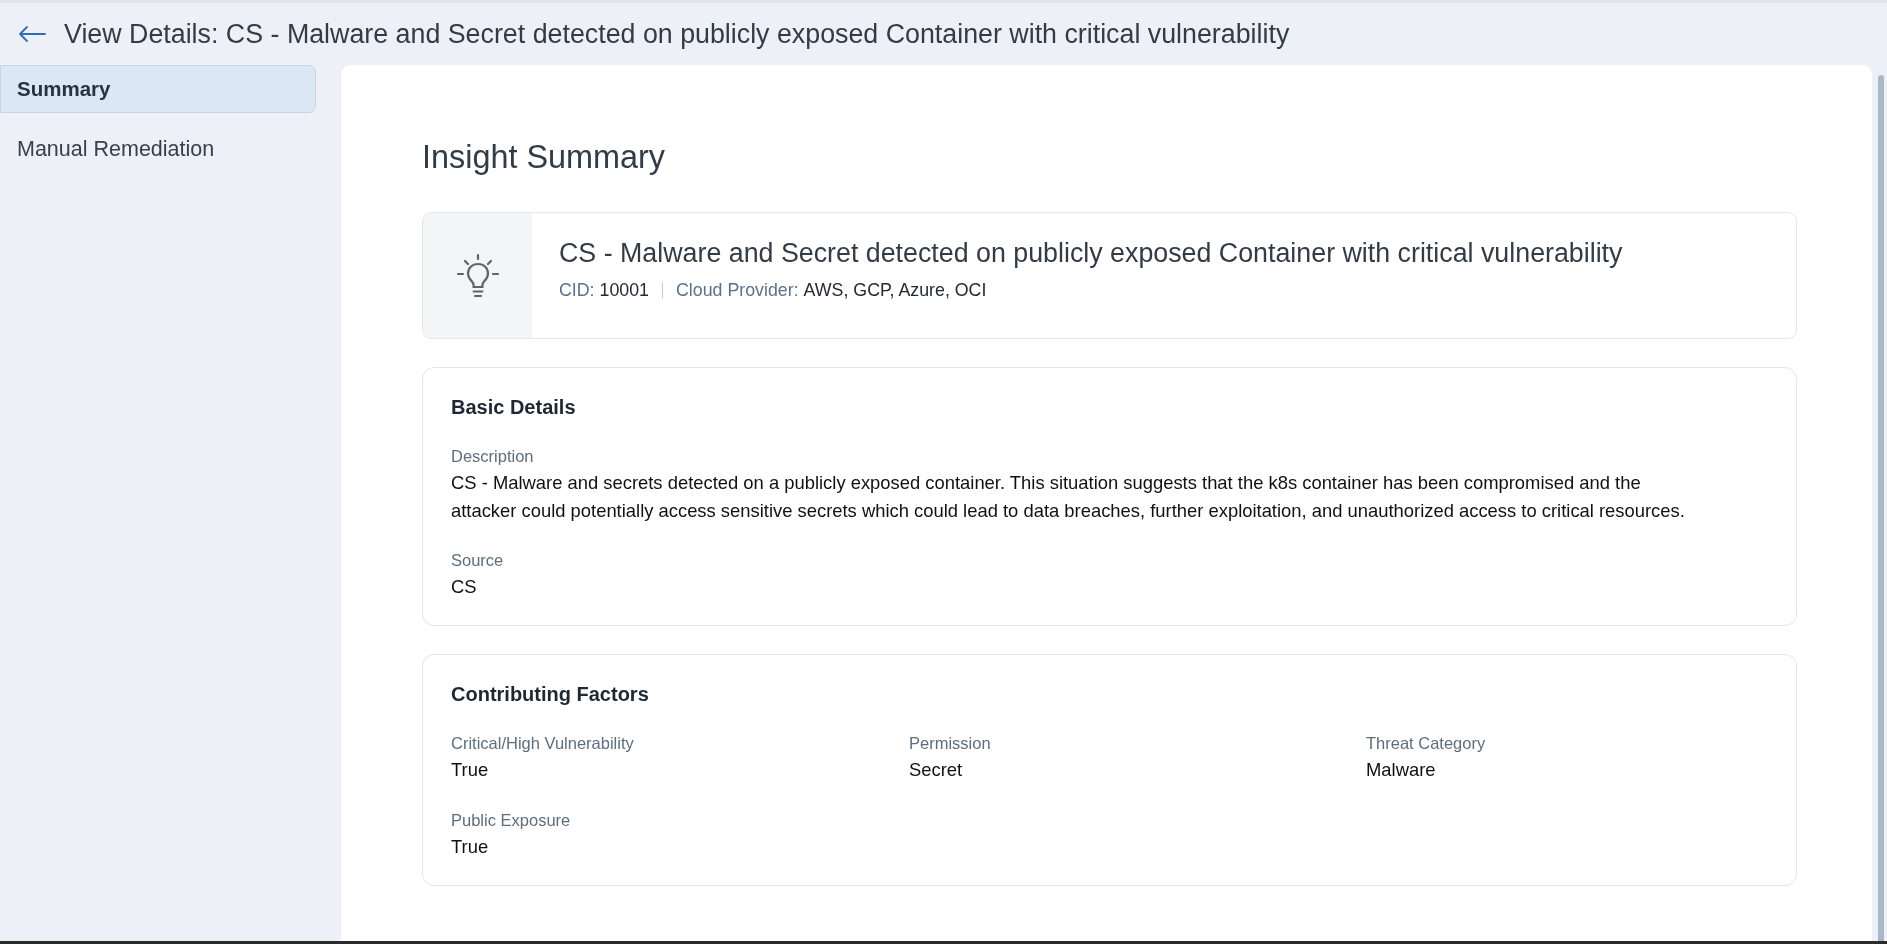 This screenshot has height=944, width=1887. Describe the element at coordinates (514, 407) in the screenshot. I see `card-title: Basic Details` at that location.